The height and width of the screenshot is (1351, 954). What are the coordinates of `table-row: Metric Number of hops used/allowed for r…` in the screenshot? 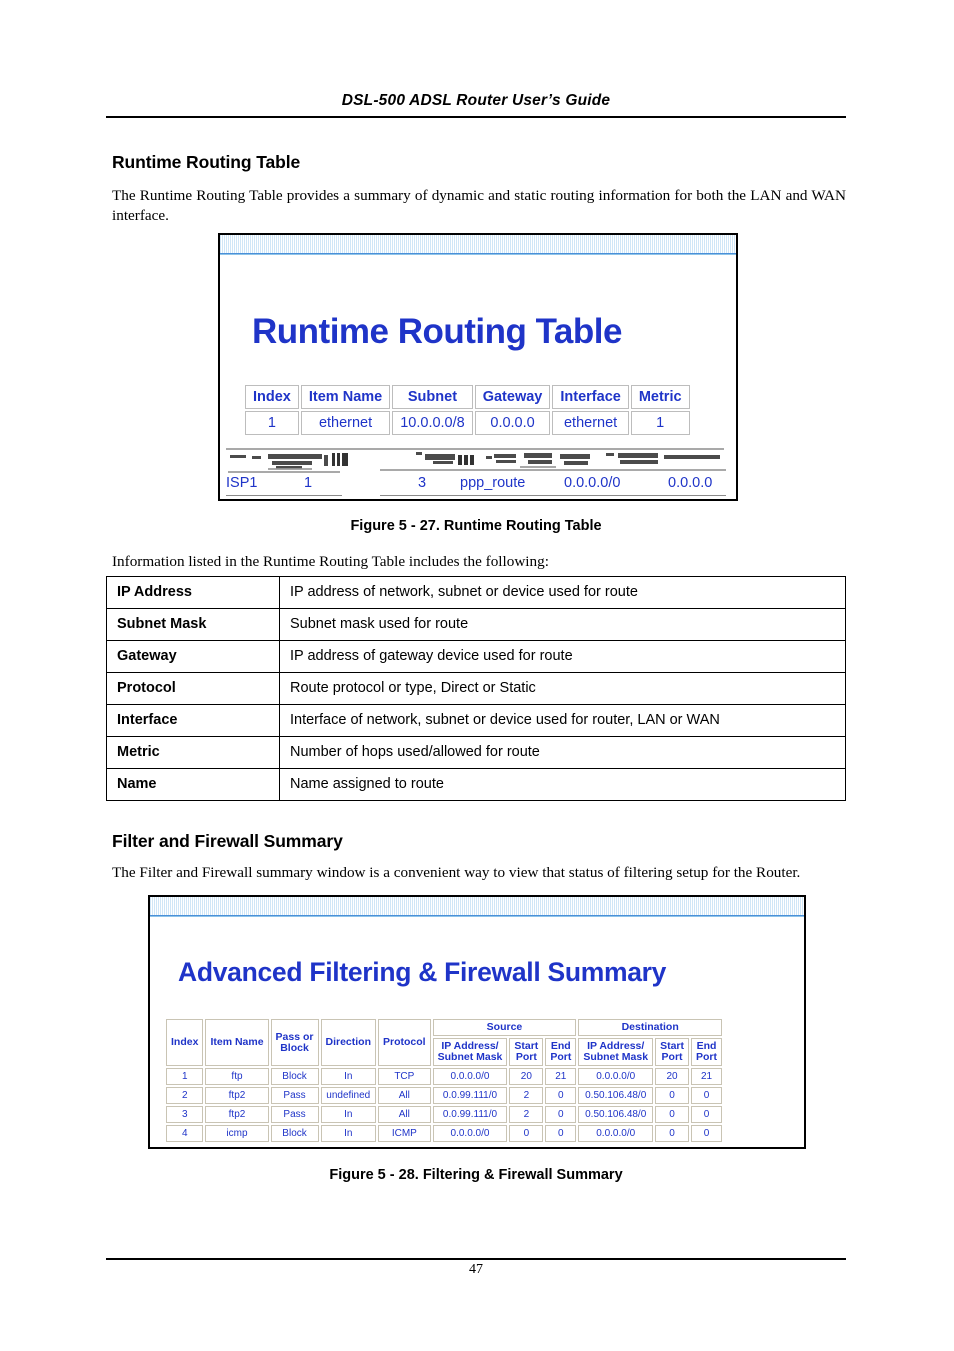 It's located at (476, 752).